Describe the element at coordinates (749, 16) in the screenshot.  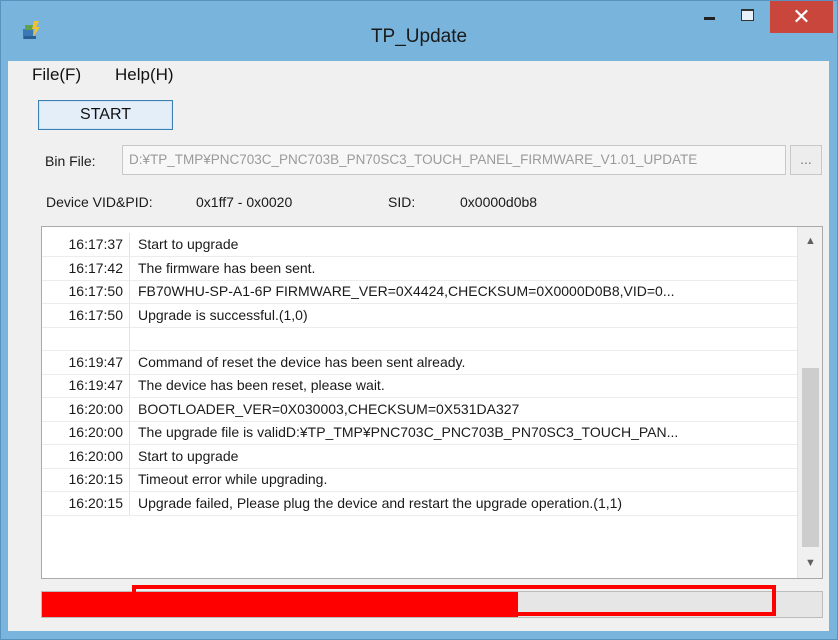
I see `maximize-icon` at that location.